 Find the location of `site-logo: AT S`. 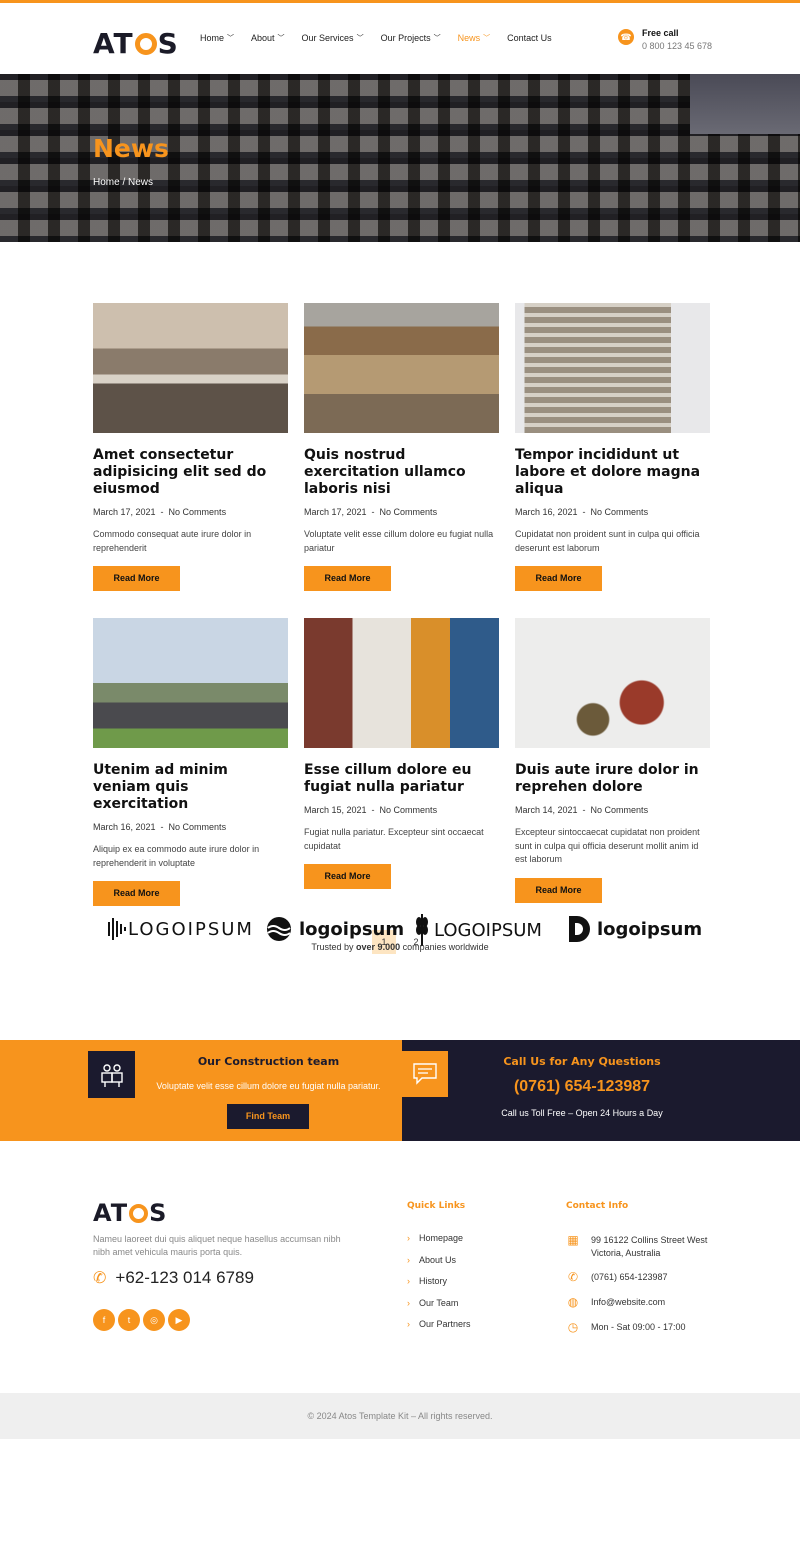

site-logo: AT S is located at coordinates (136, 43).